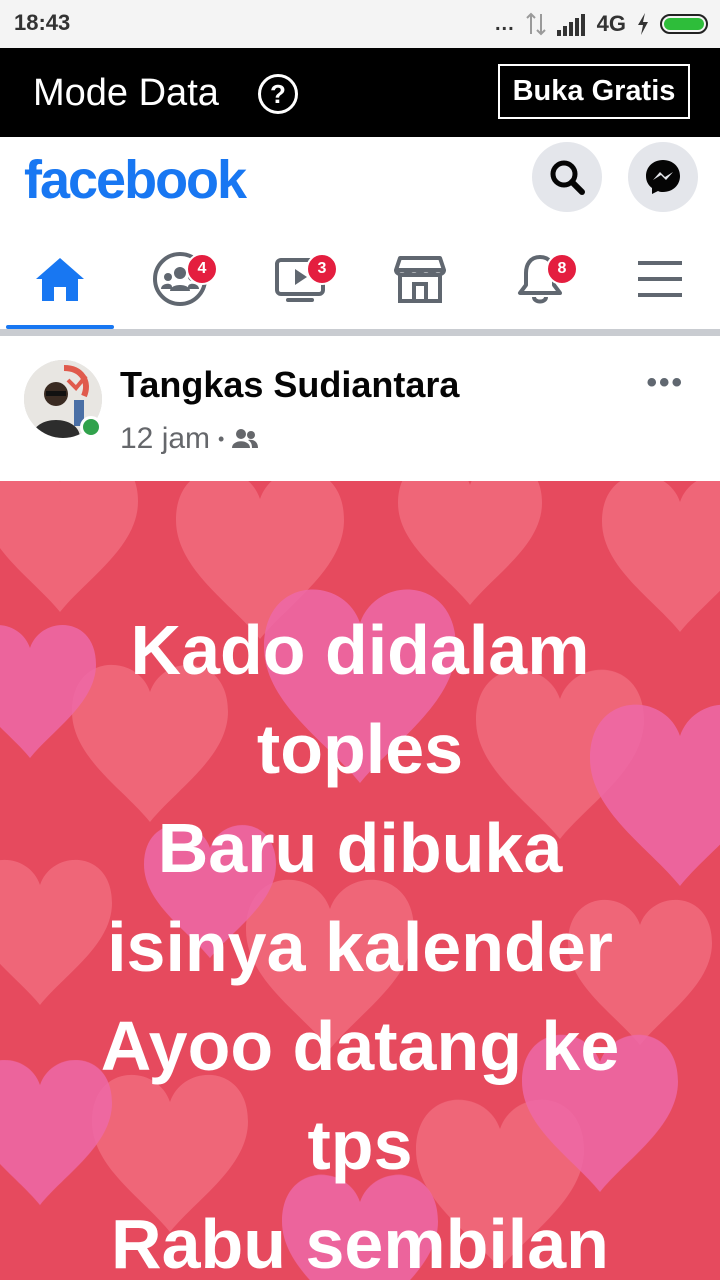  Describe the element at coordinates (360, 650) in the screenshot. I see `post-text-line: Kado didalam` at that location.